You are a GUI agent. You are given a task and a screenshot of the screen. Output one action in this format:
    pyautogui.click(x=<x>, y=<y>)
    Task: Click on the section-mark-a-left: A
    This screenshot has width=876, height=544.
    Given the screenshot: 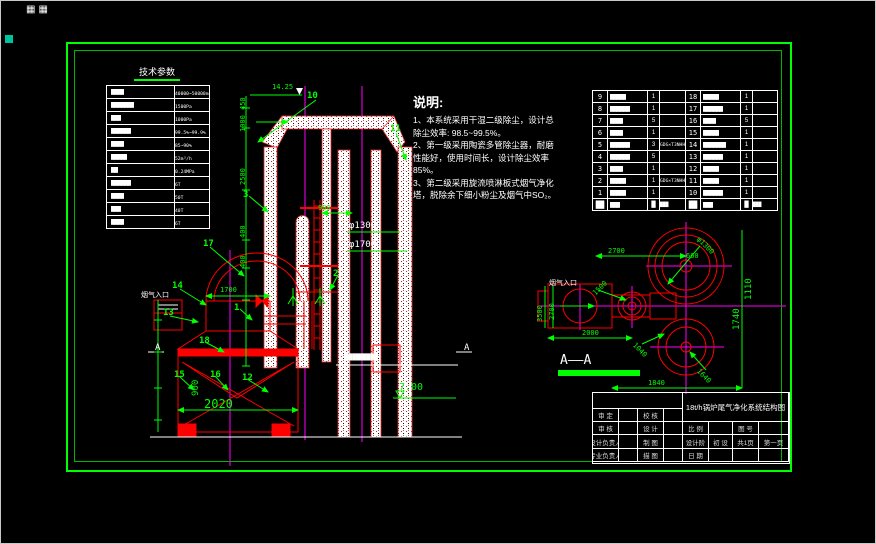 What is the action you would take?
    pyautogui.click(x=158, y=348)
    